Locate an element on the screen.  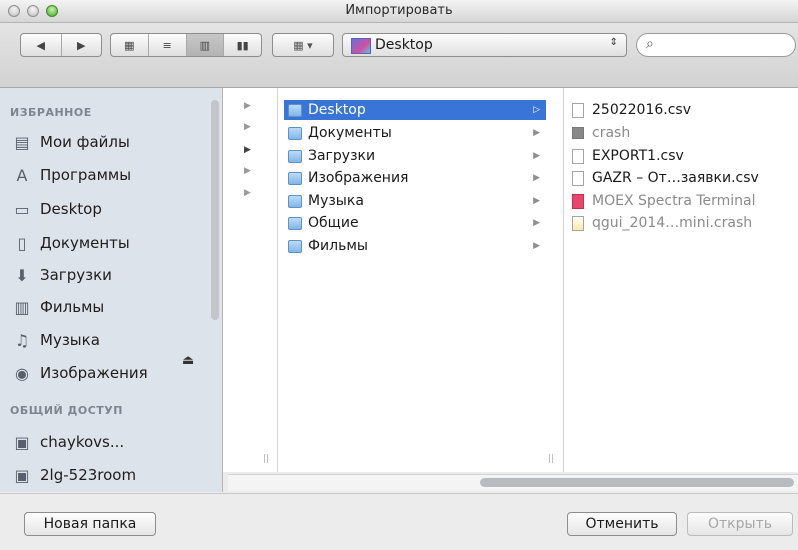
column-view-icon: ▥ is located at coordinates (205, 45).